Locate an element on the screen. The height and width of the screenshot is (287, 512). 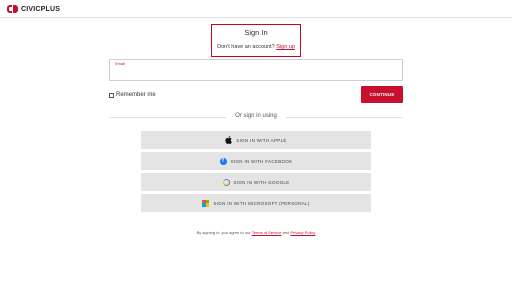
remember-me-label: Remember me is located at coordinates (136, 95).